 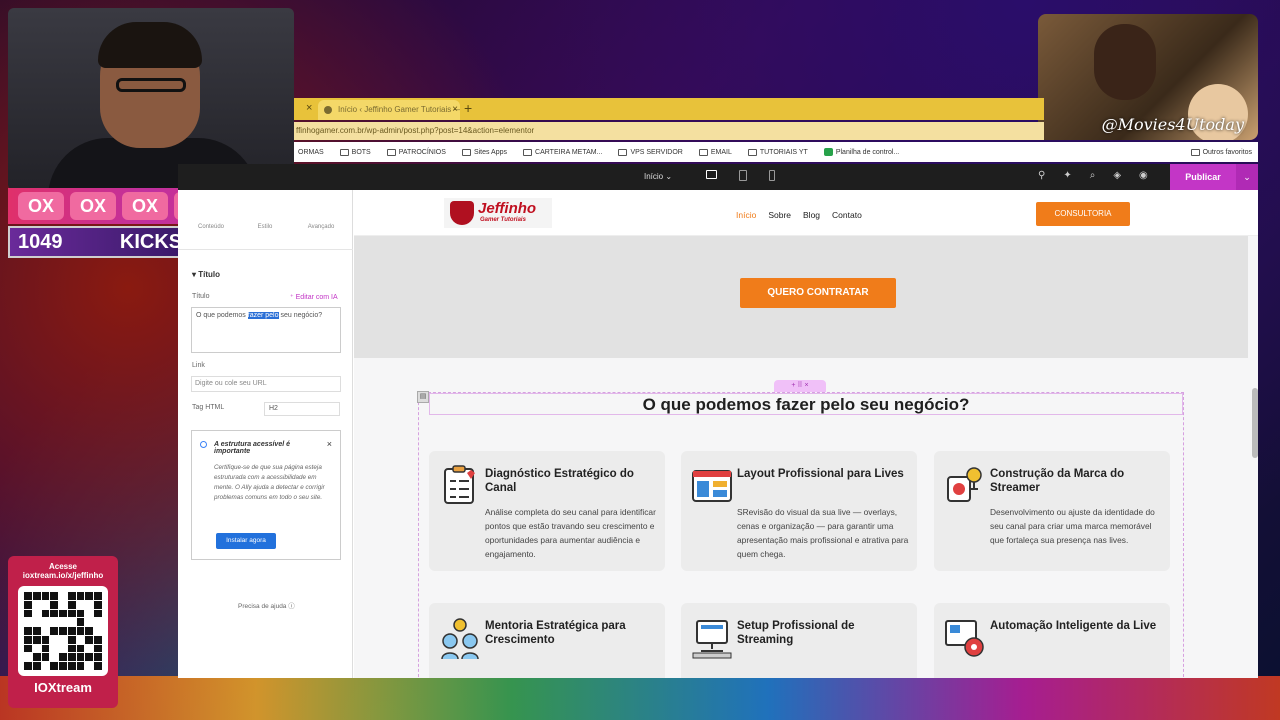 What do you see at coordinates (311, 152) in the screenshot?
I see `bookmark-ormas: ORMAS` at bounding box center [311, 152].